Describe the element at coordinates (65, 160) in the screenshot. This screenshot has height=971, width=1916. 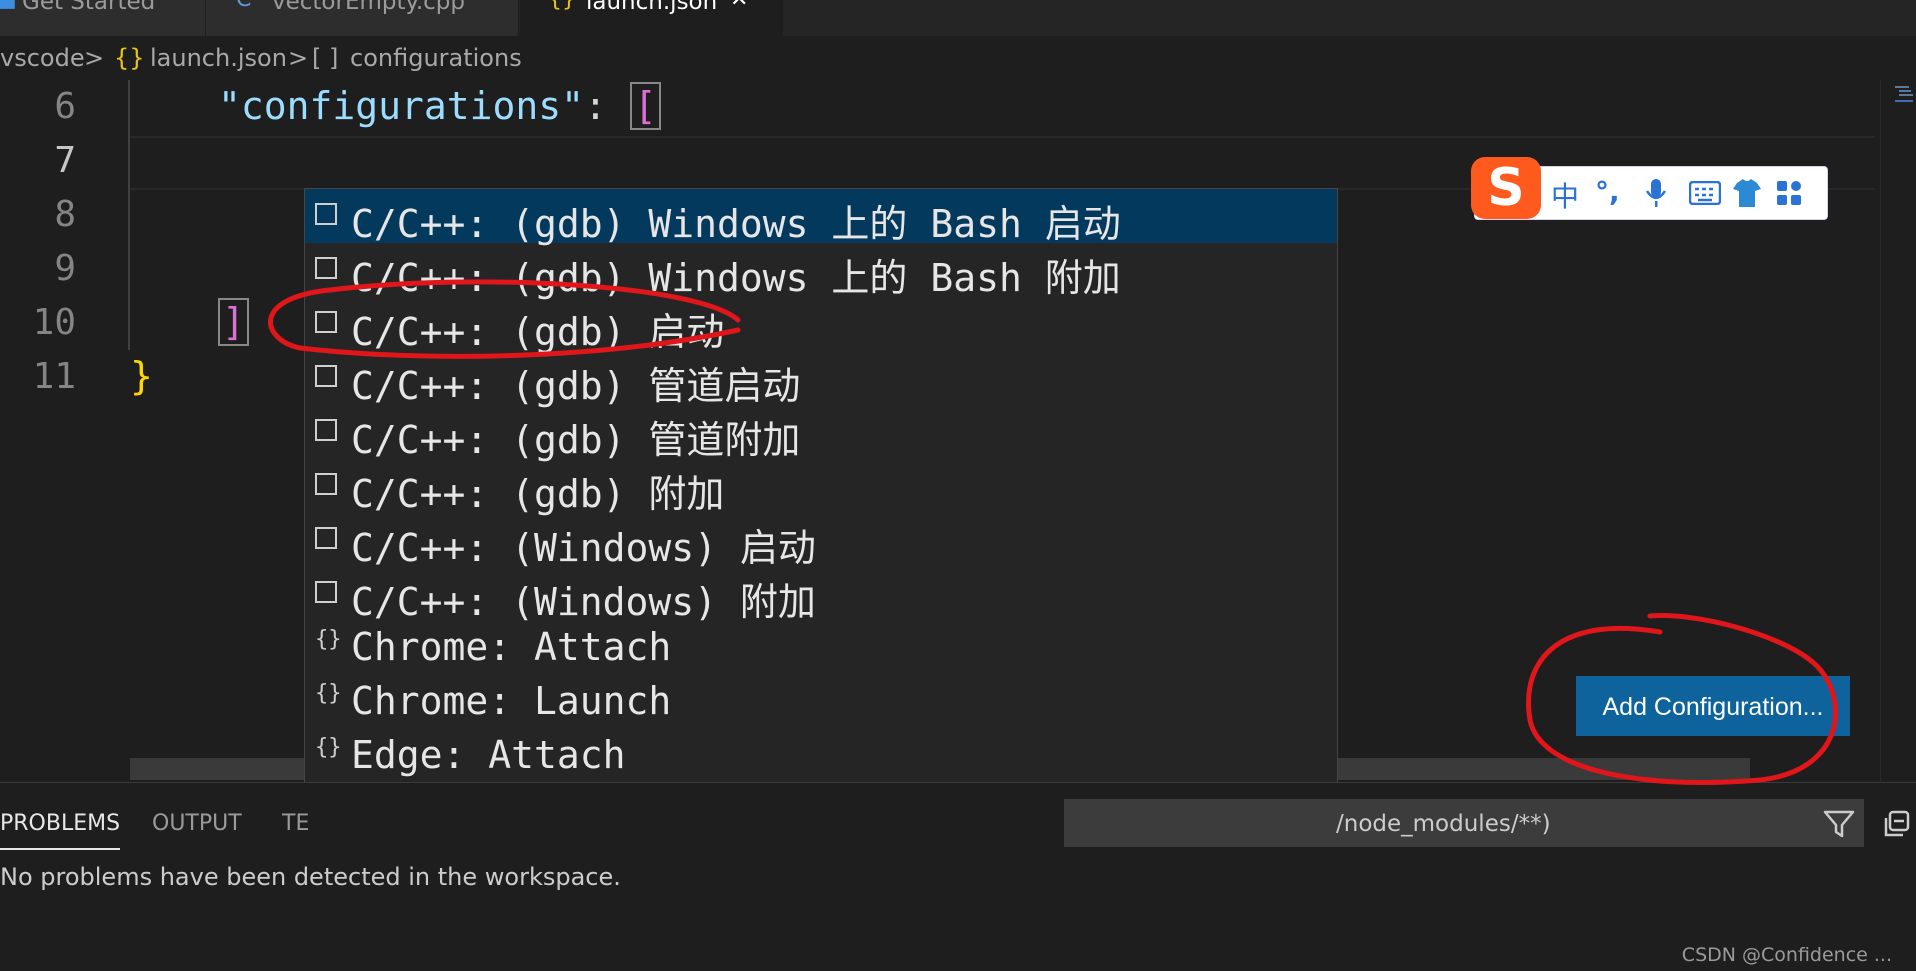
I see `line-number: 7` at that location.